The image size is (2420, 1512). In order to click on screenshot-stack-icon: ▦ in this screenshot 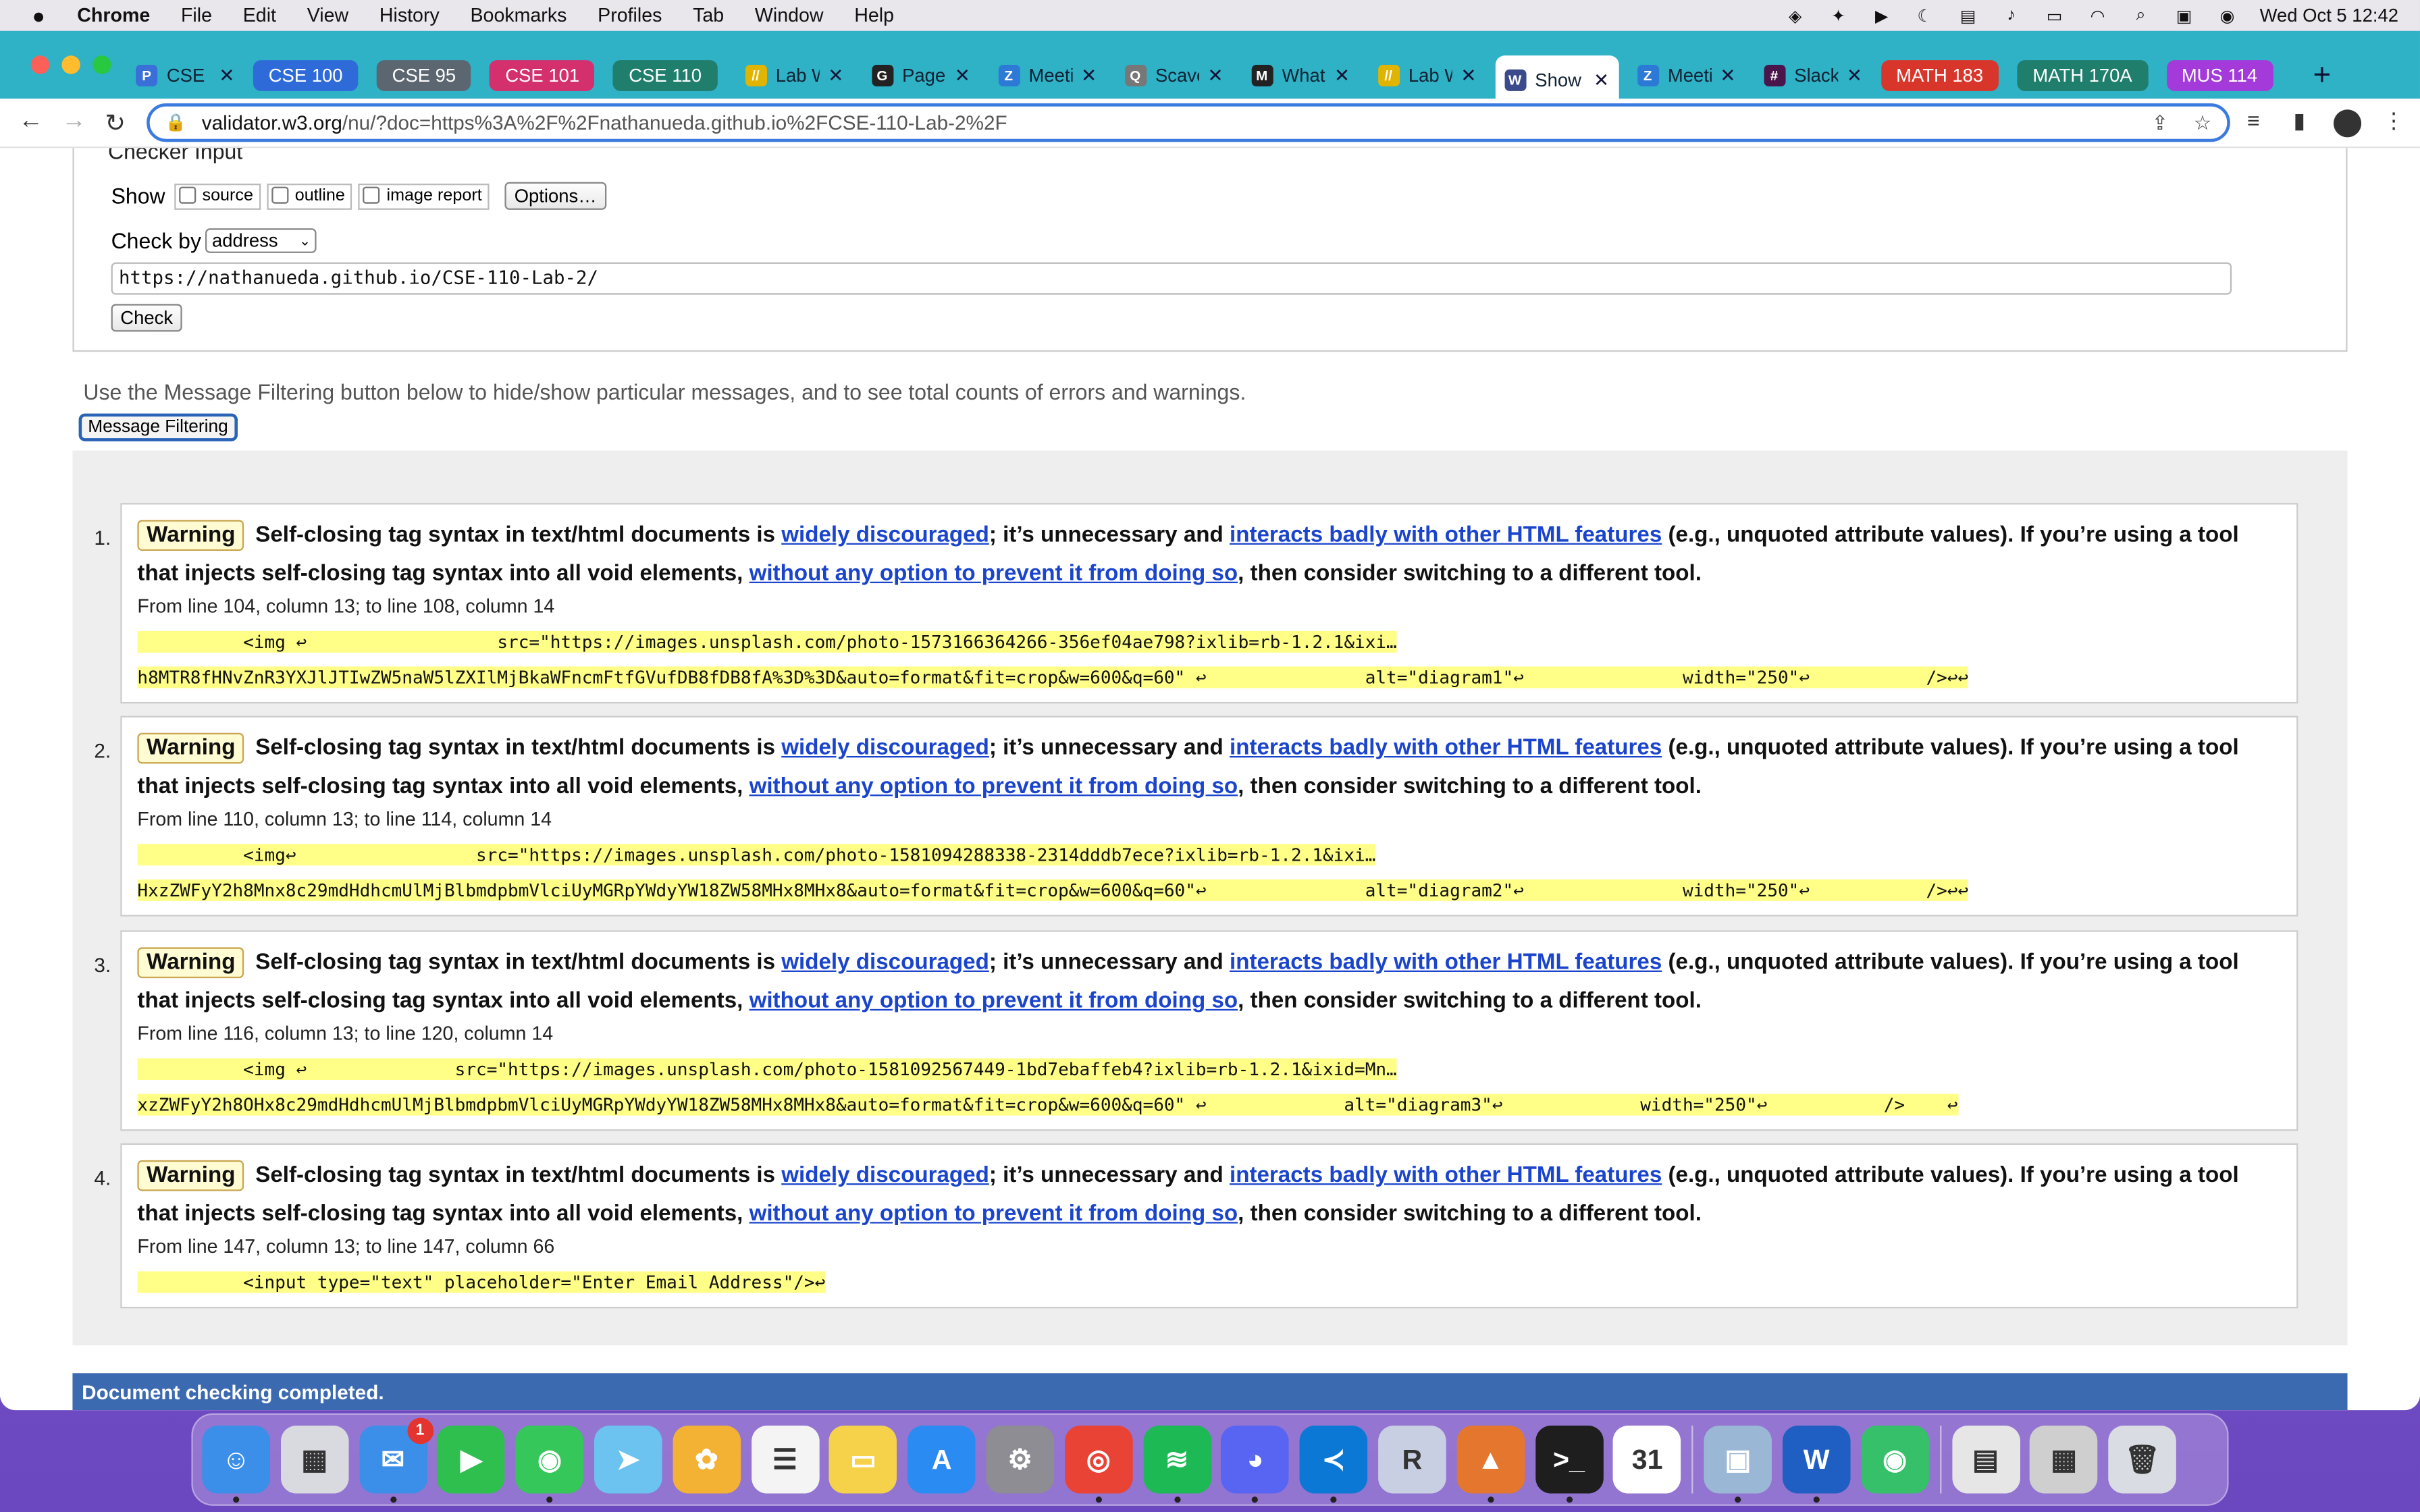, I will do `click(2064, 1459)`.